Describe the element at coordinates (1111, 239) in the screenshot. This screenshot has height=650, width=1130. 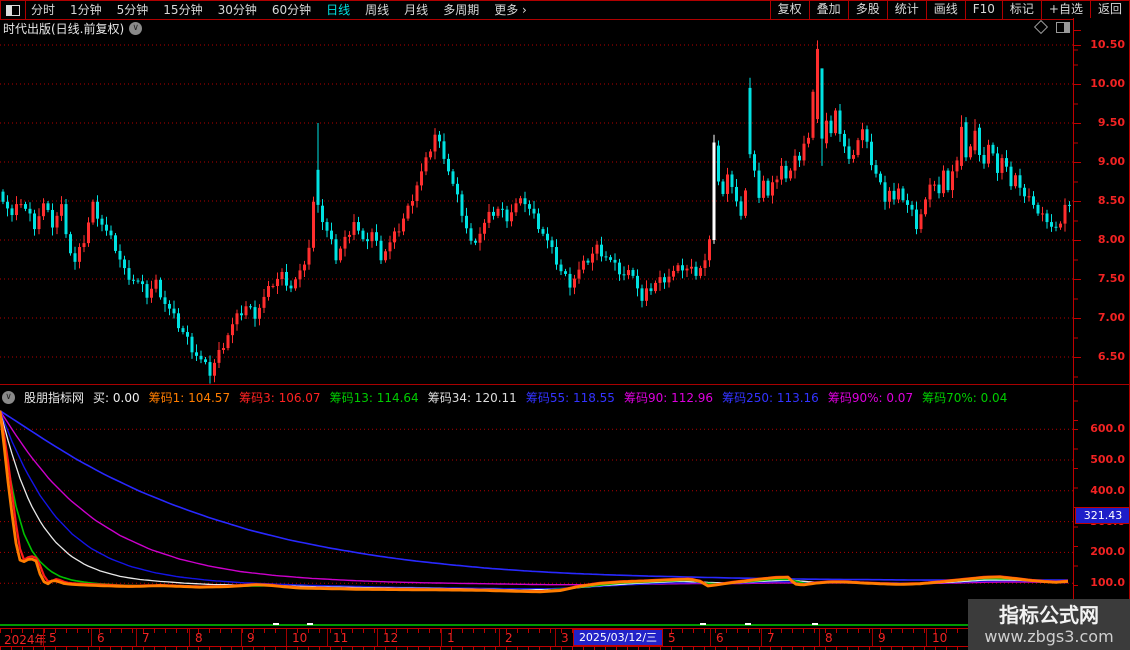
I see `price-axis-label: 8.00` at that location.